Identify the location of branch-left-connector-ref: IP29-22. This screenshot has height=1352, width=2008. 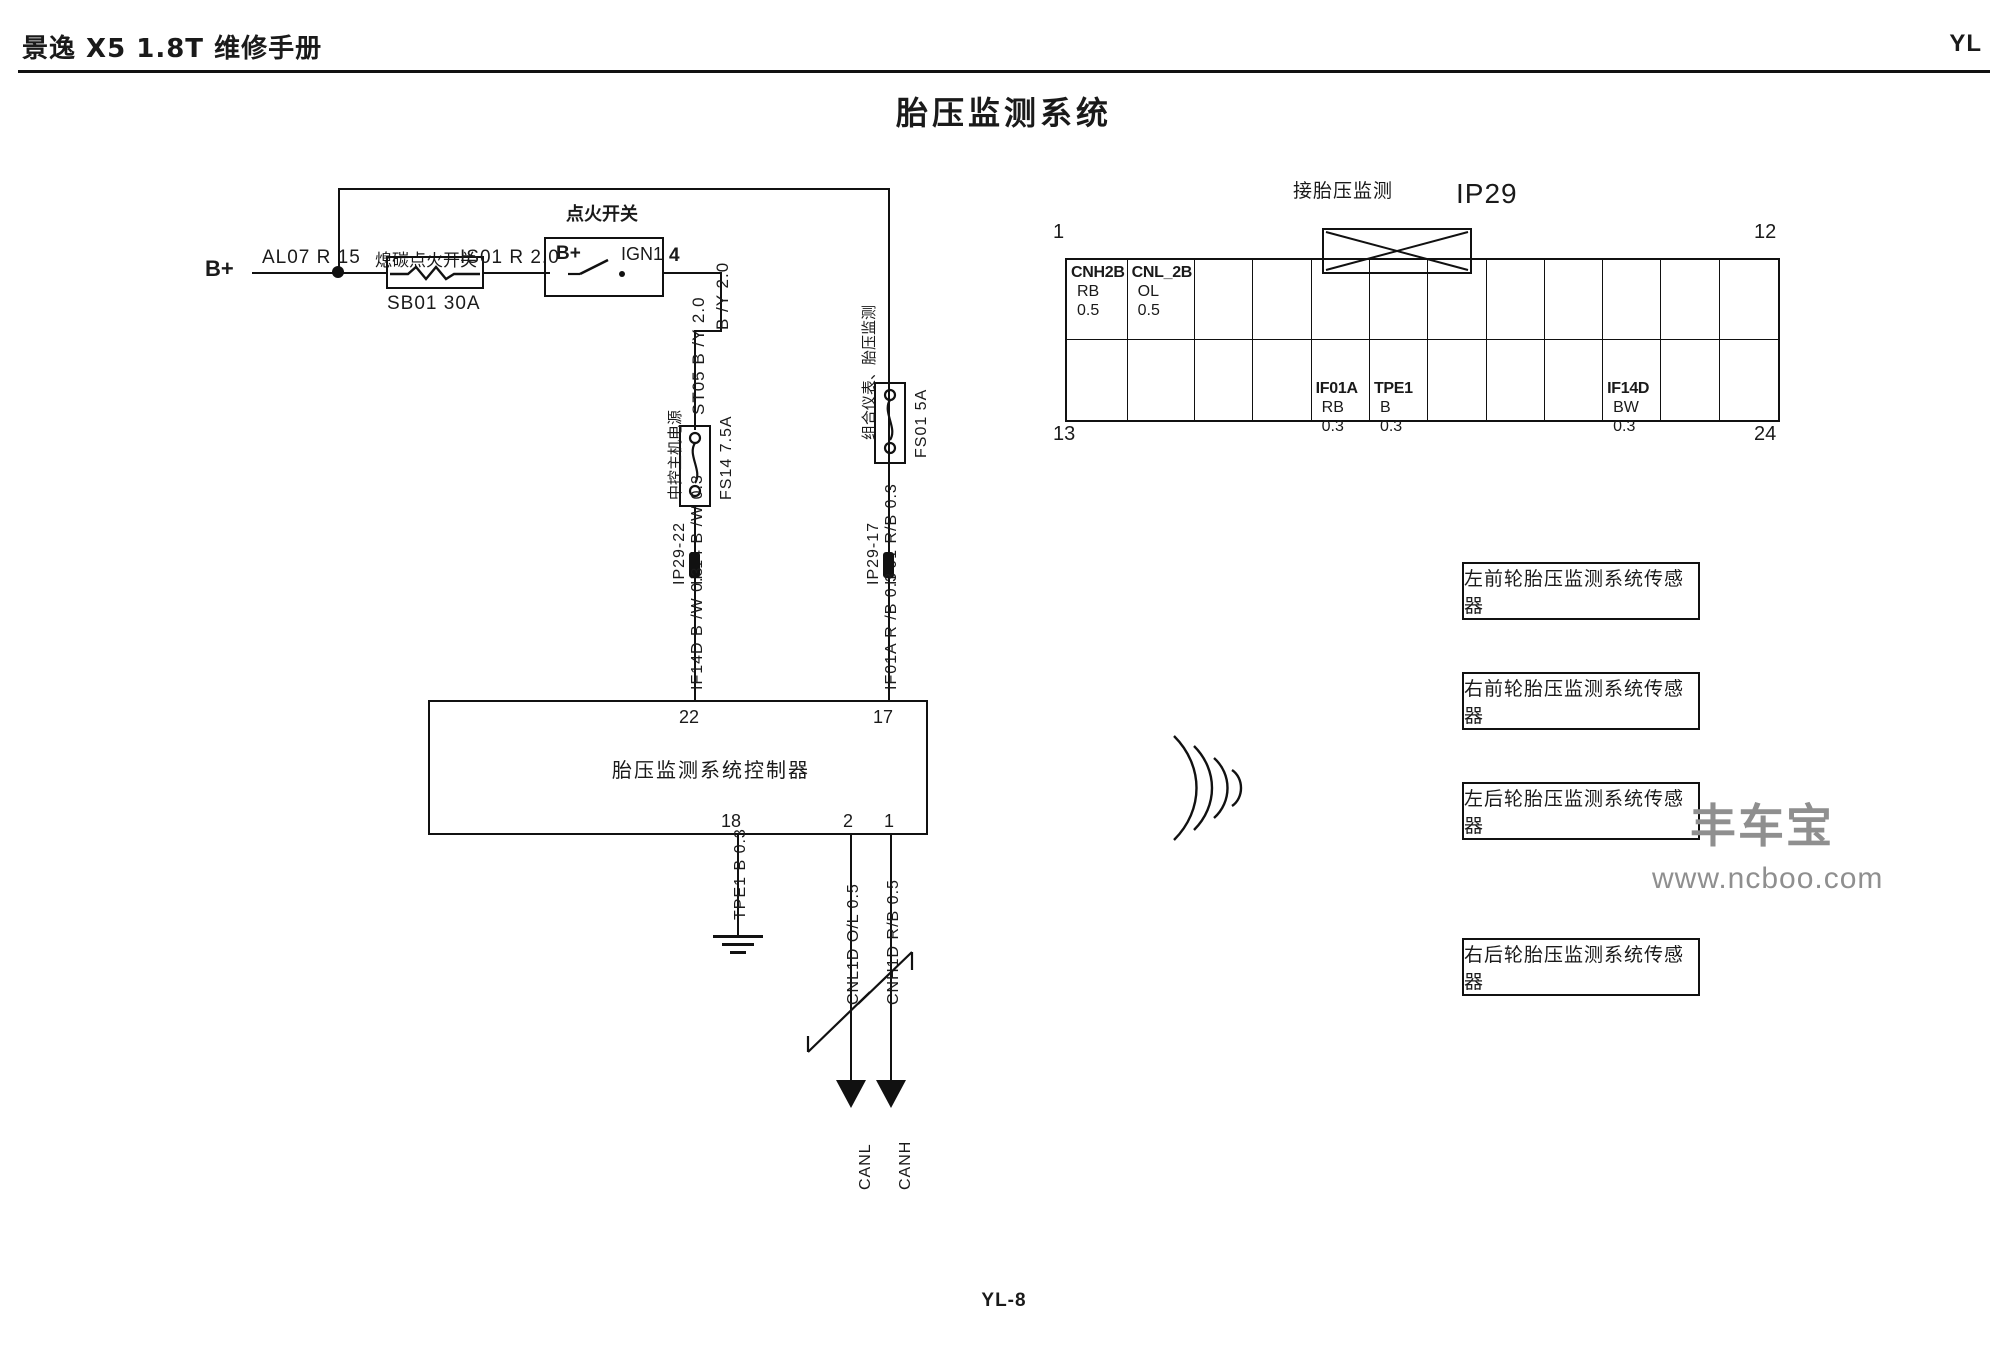
(679, 553).